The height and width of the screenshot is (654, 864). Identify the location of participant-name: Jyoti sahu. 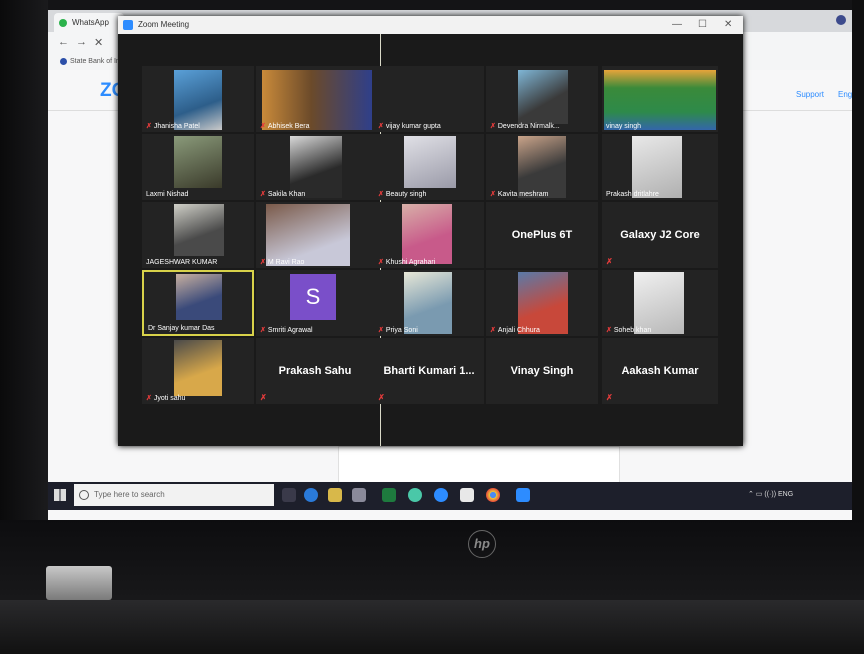
(169, 398).